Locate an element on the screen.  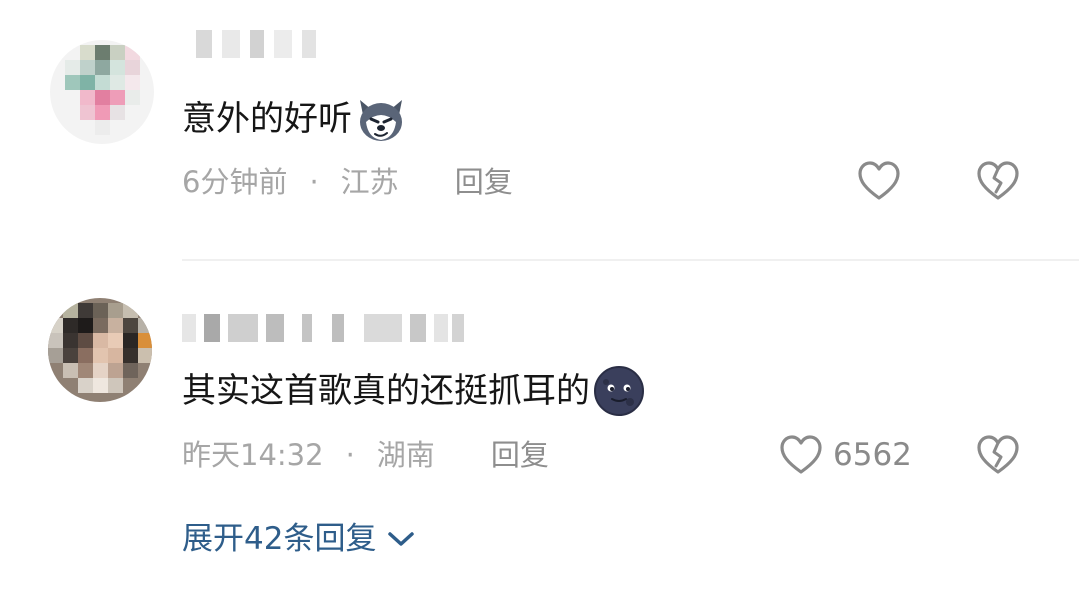
comment-text: 意外的好听 is located at coordinates (295, 119).